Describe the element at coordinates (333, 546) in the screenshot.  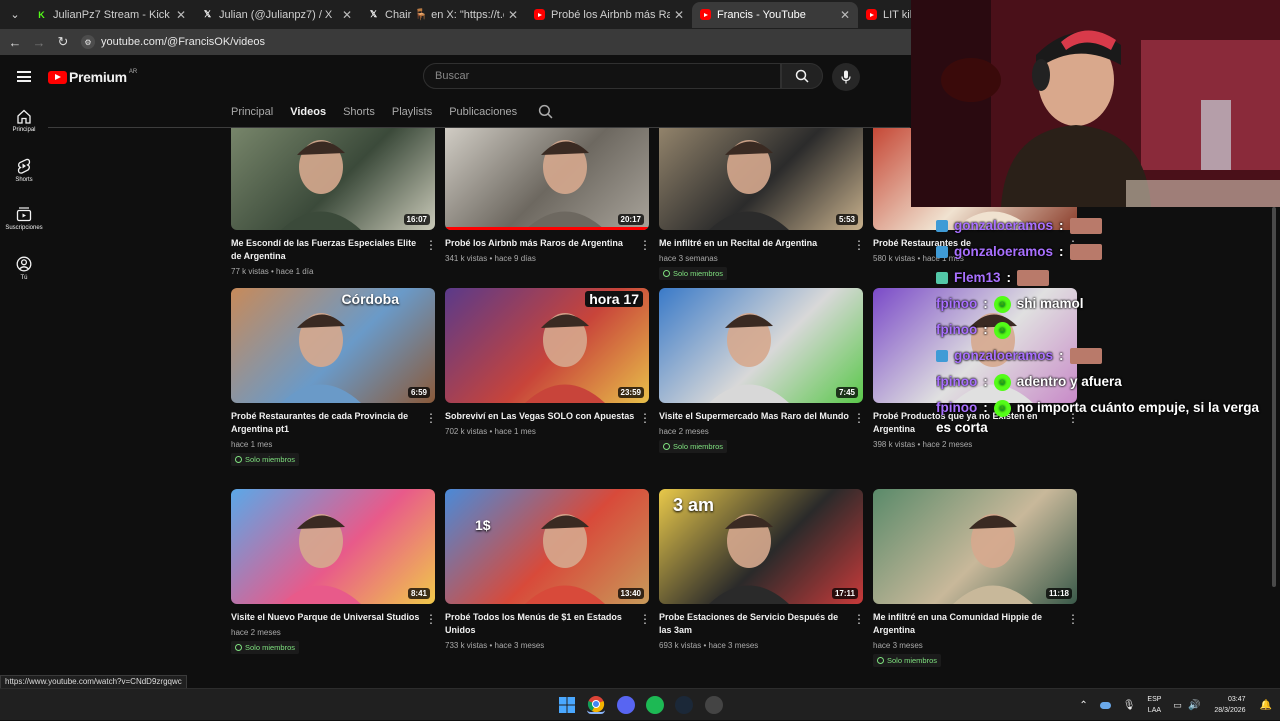
I see `video-thumbnail: 8:41` at that location.